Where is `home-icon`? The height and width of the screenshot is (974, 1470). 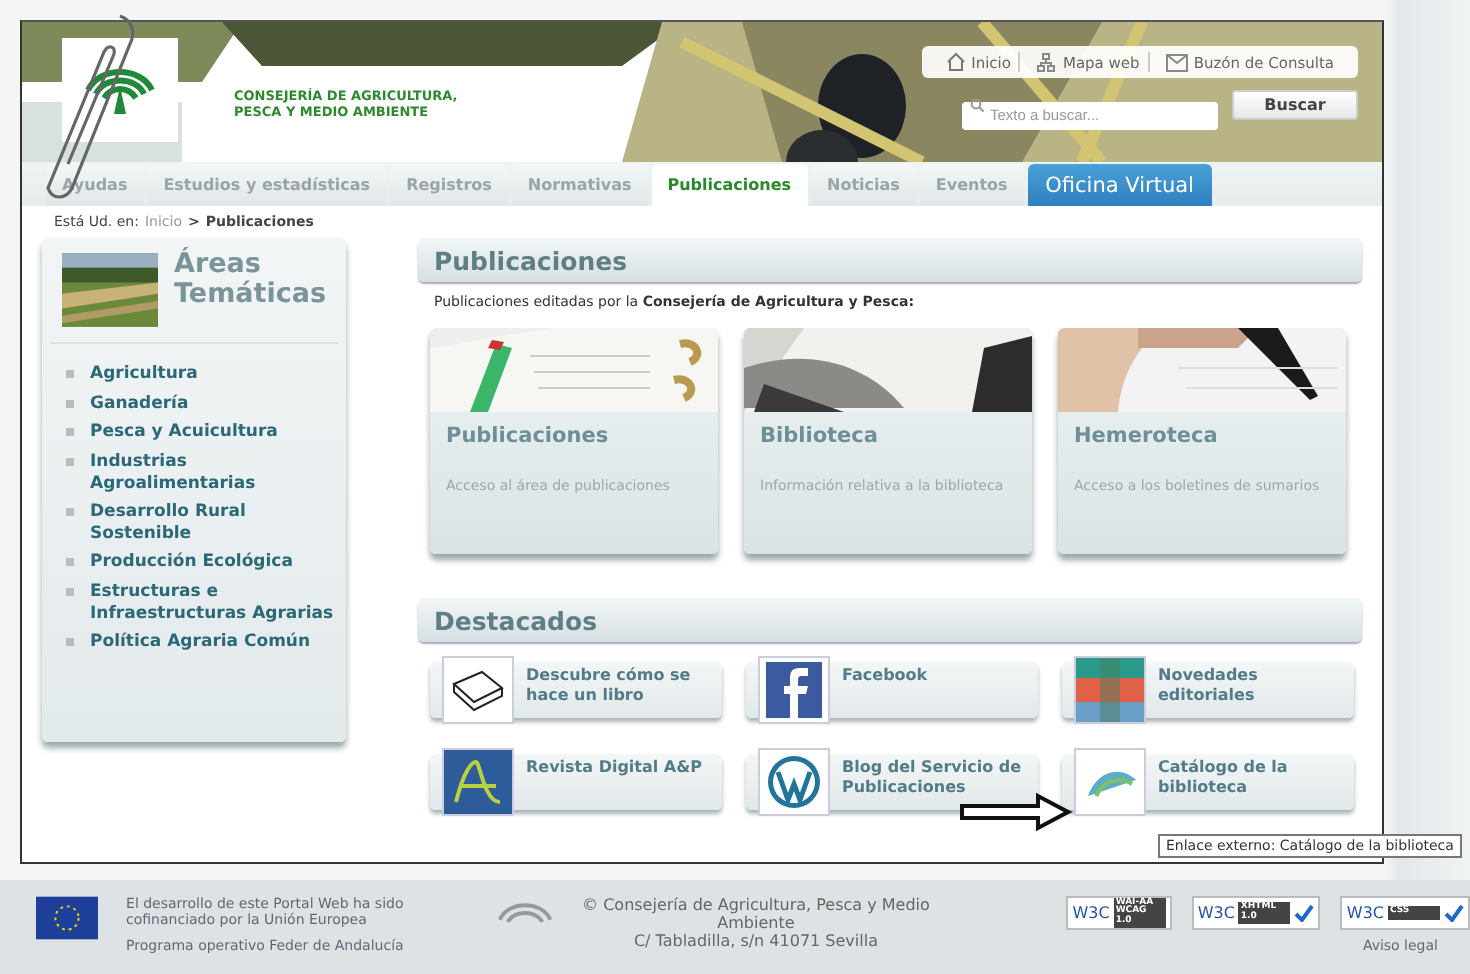 home-icon is located at coordinates (955, 62).